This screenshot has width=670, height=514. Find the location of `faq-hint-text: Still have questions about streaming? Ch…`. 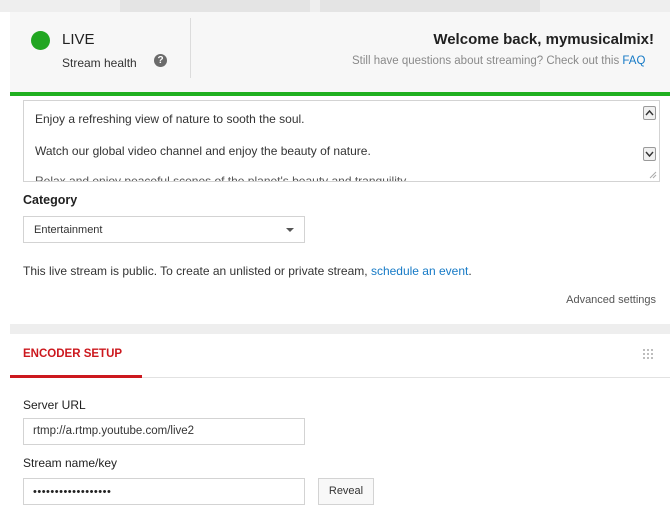

faq-hint-text: Still have questions about streaming? Ch… is located at coordinates (487, 61).